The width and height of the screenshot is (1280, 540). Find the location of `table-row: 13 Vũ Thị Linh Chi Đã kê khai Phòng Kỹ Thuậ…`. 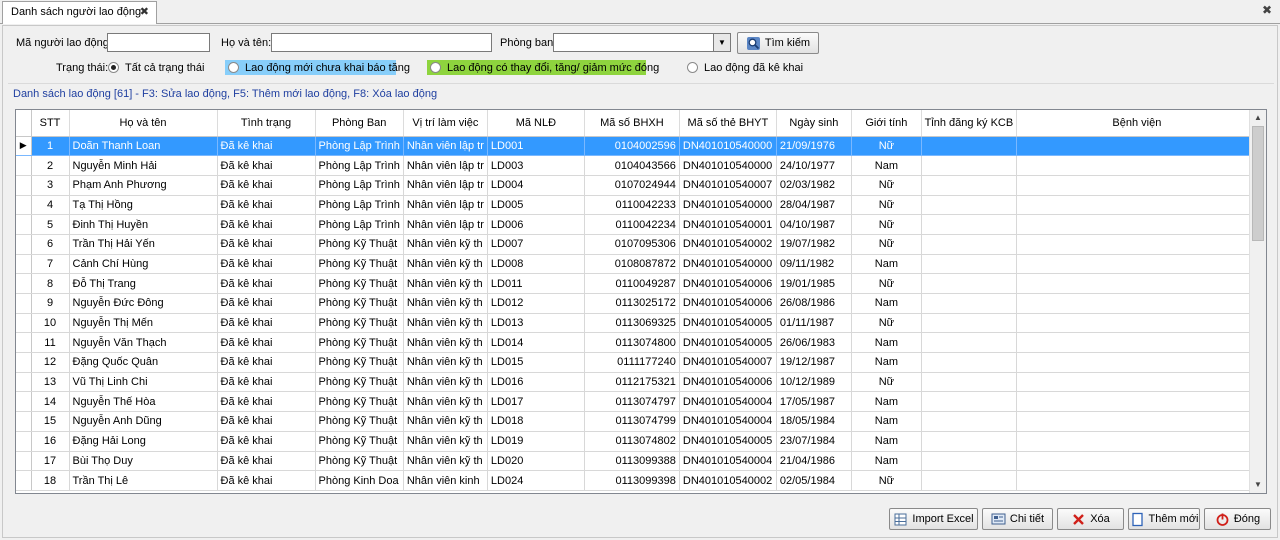

table-row: 13 Vũ Thị Linh Chi Đã kê khai Phòng Kỹ Thuậ… is located at coordinates (637, 382).